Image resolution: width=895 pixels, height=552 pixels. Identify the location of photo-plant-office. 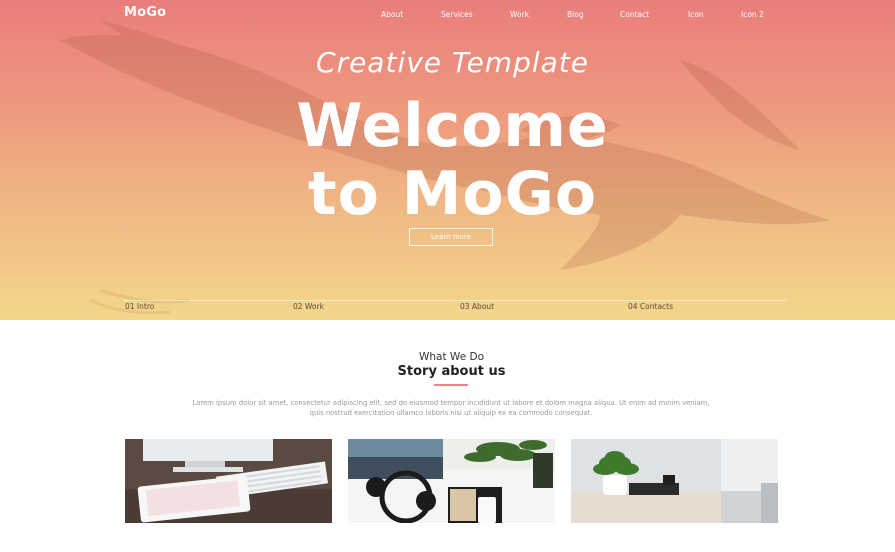
(674, 481).